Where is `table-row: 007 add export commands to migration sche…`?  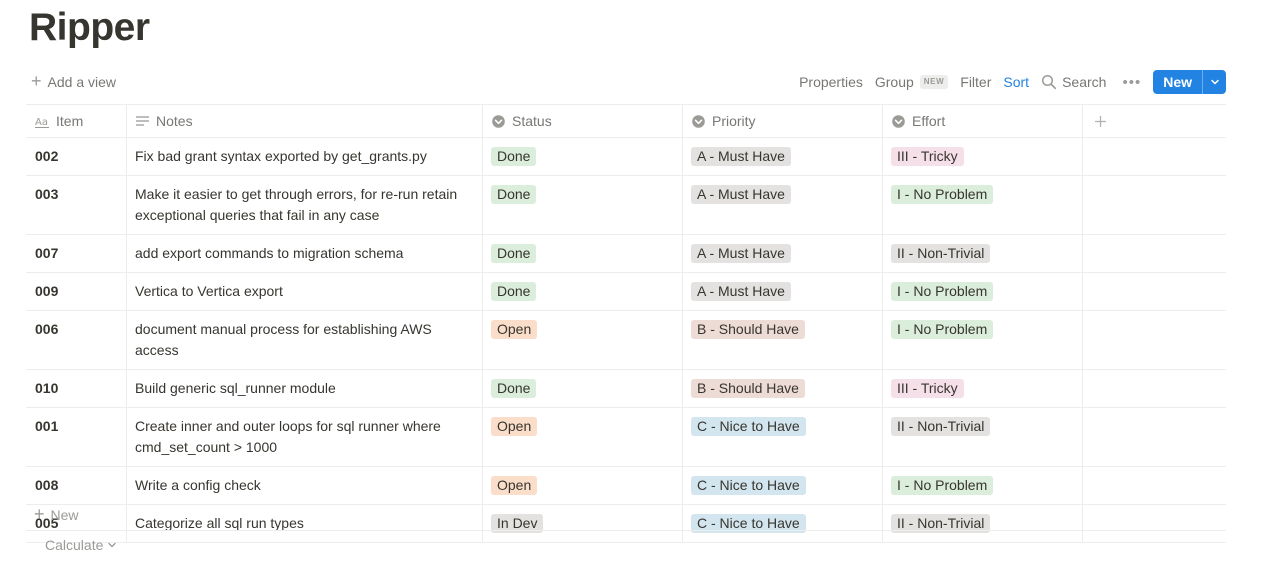 table-row: 007 add export commands to migration sche… is located at coordinates (626, 254).